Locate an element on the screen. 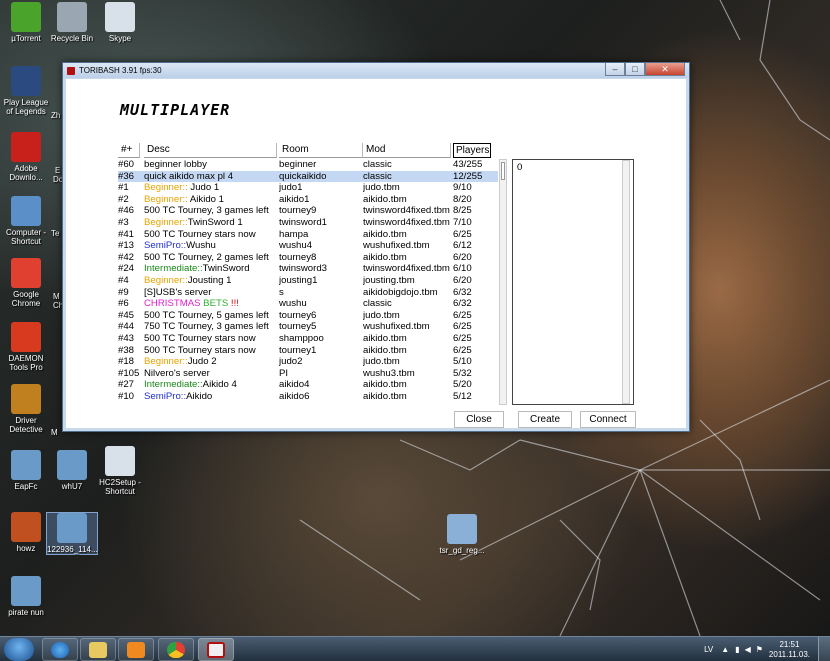 The width and height of the screenshot is (830, 661). server-mod: wushu3.tbm is located at coordinates (389, 373).